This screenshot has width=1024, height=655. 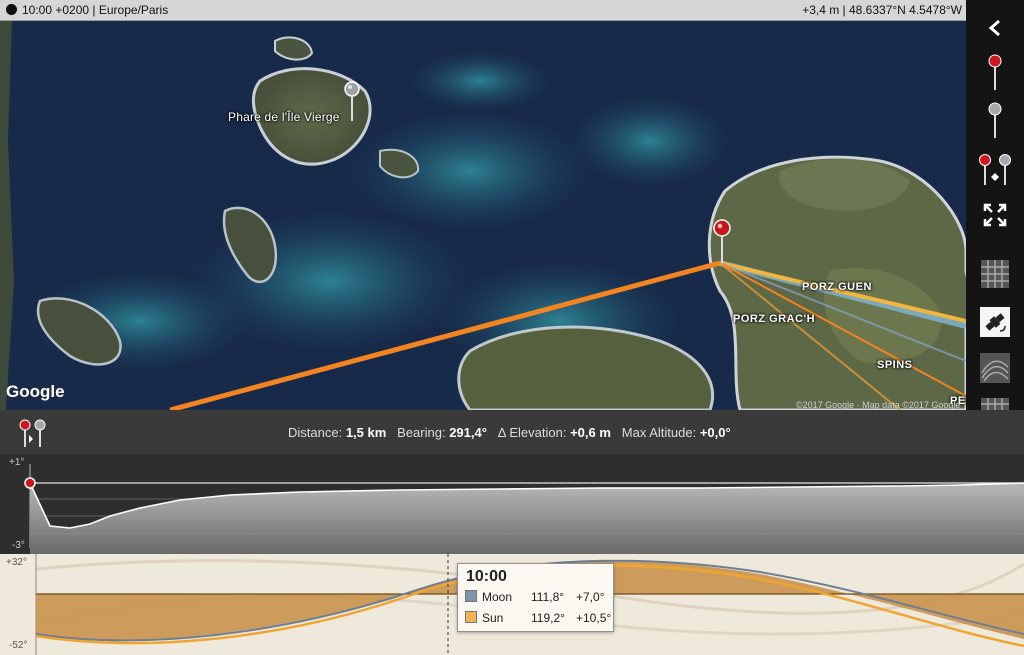 I want to click on secondary-pin-button, so click(x=995, y=120).